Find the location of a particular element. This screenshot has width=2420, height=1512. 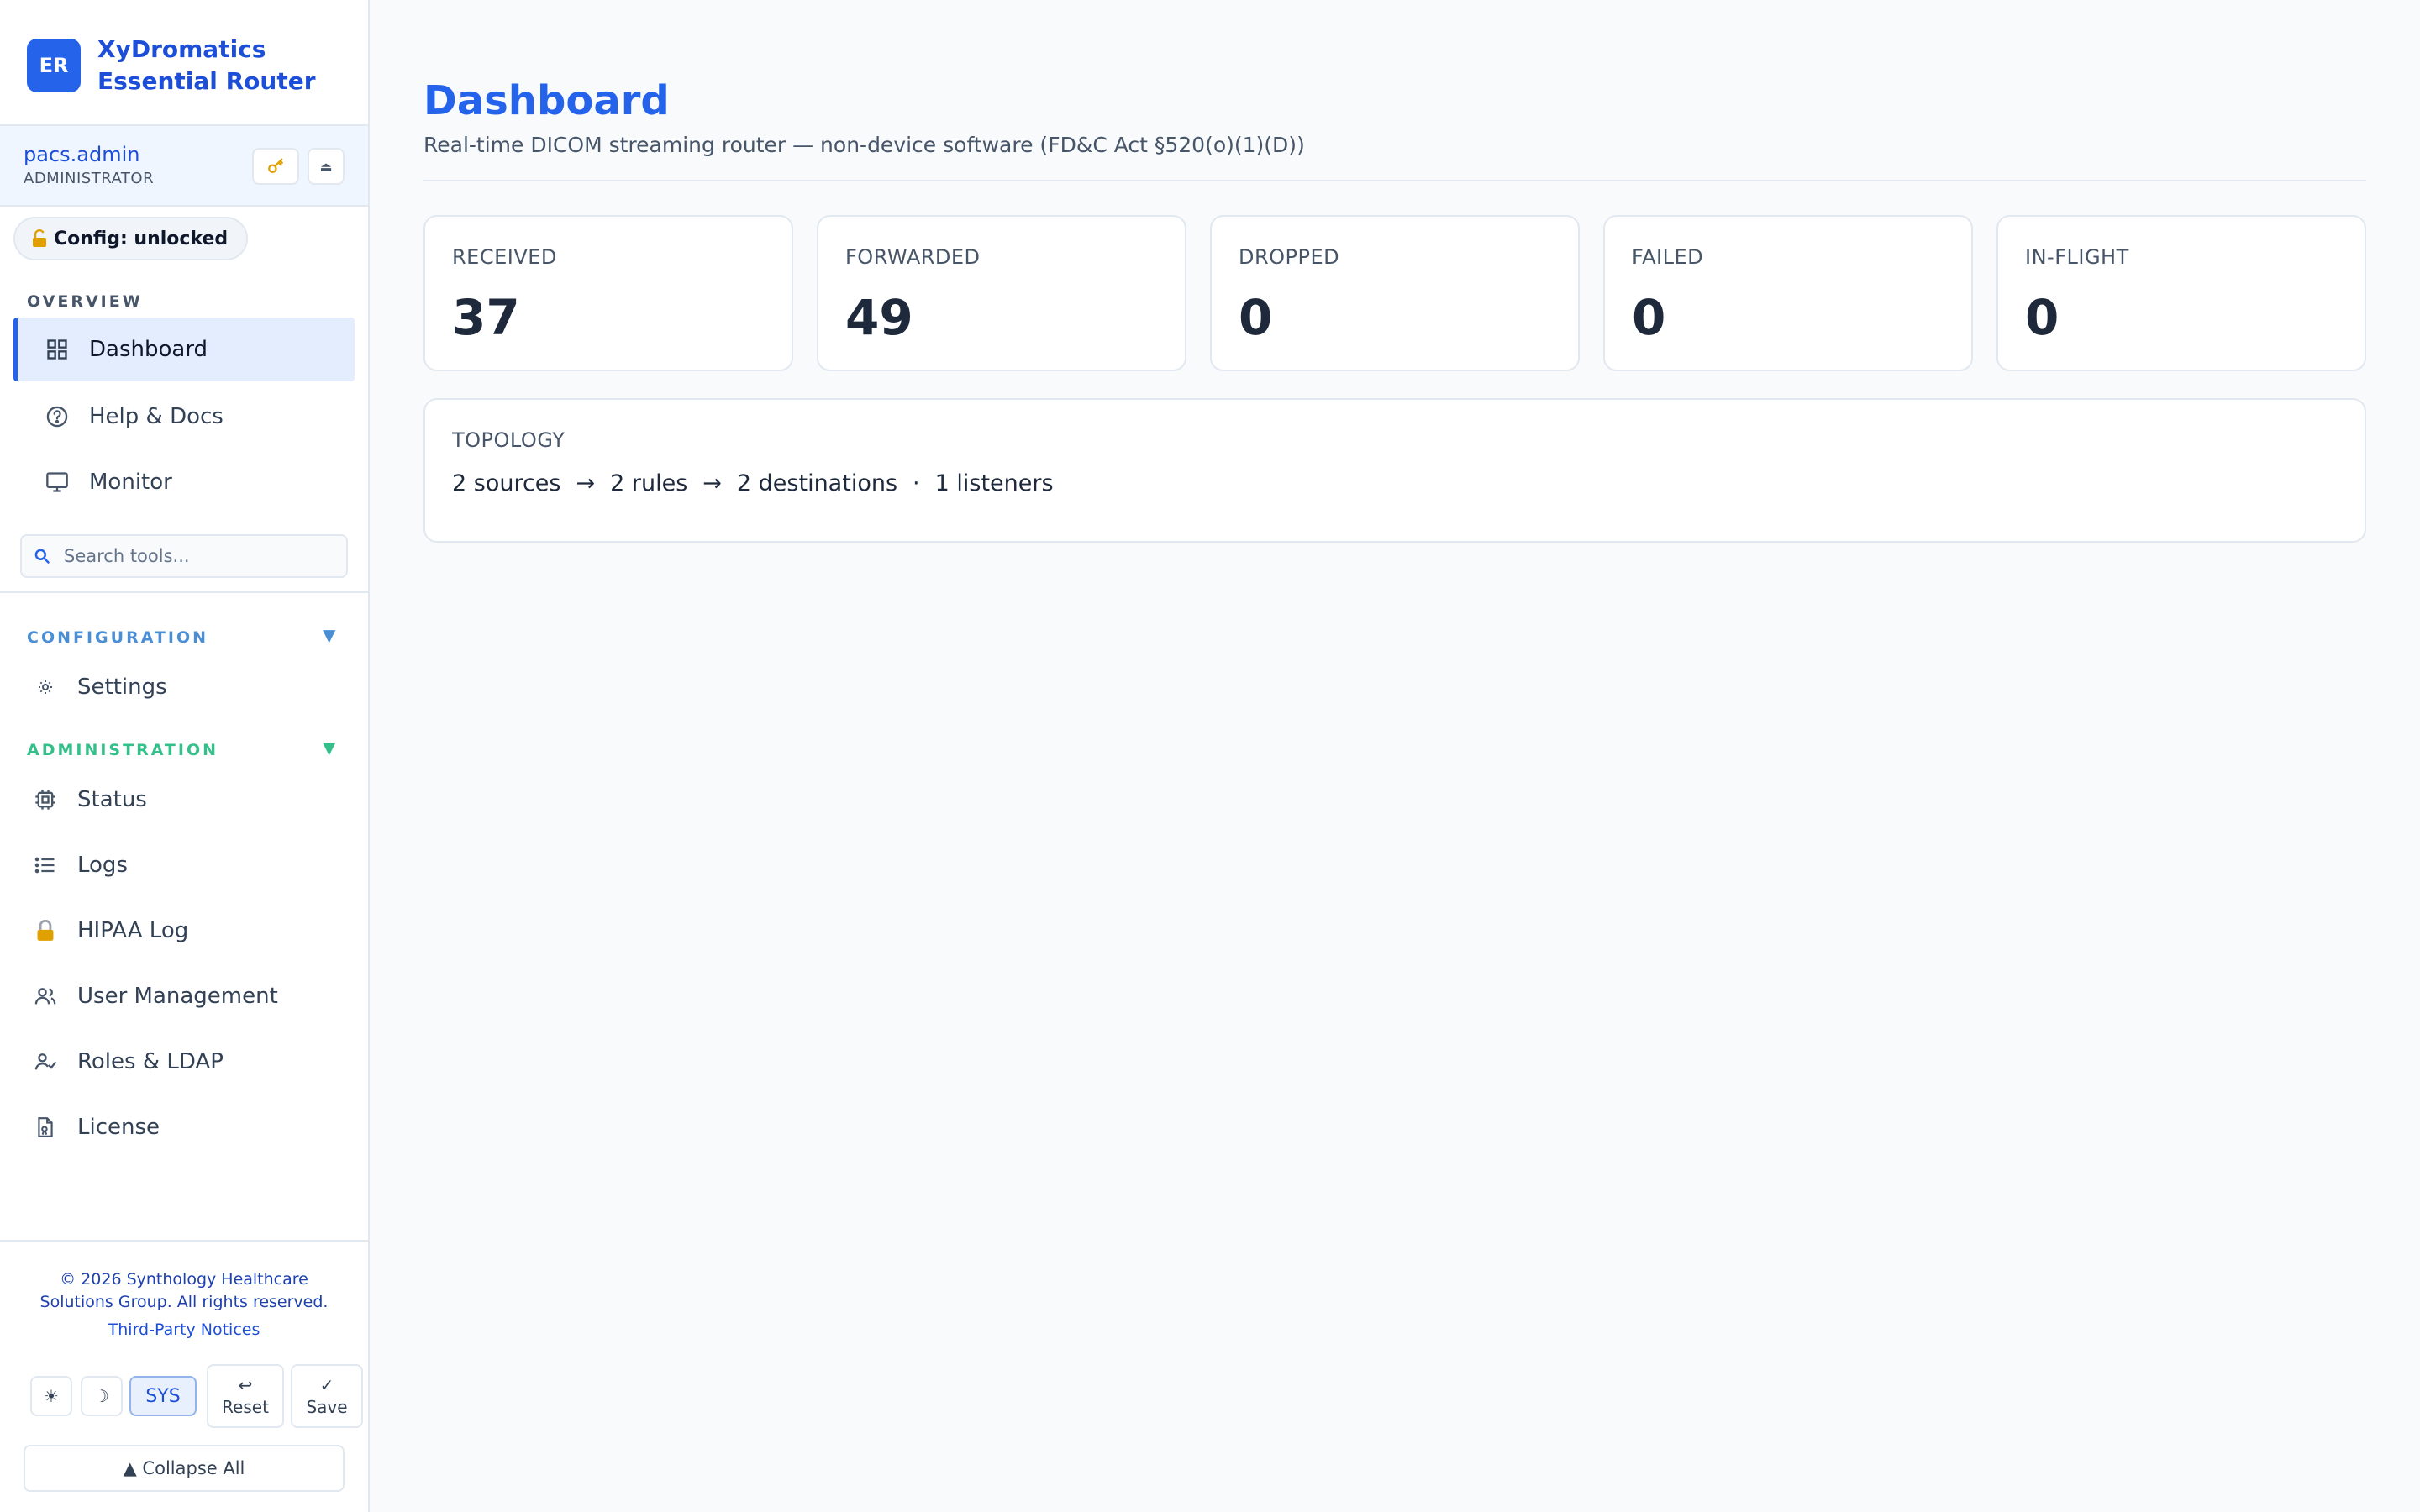

chip-icon is located at coordinates (45, 799).